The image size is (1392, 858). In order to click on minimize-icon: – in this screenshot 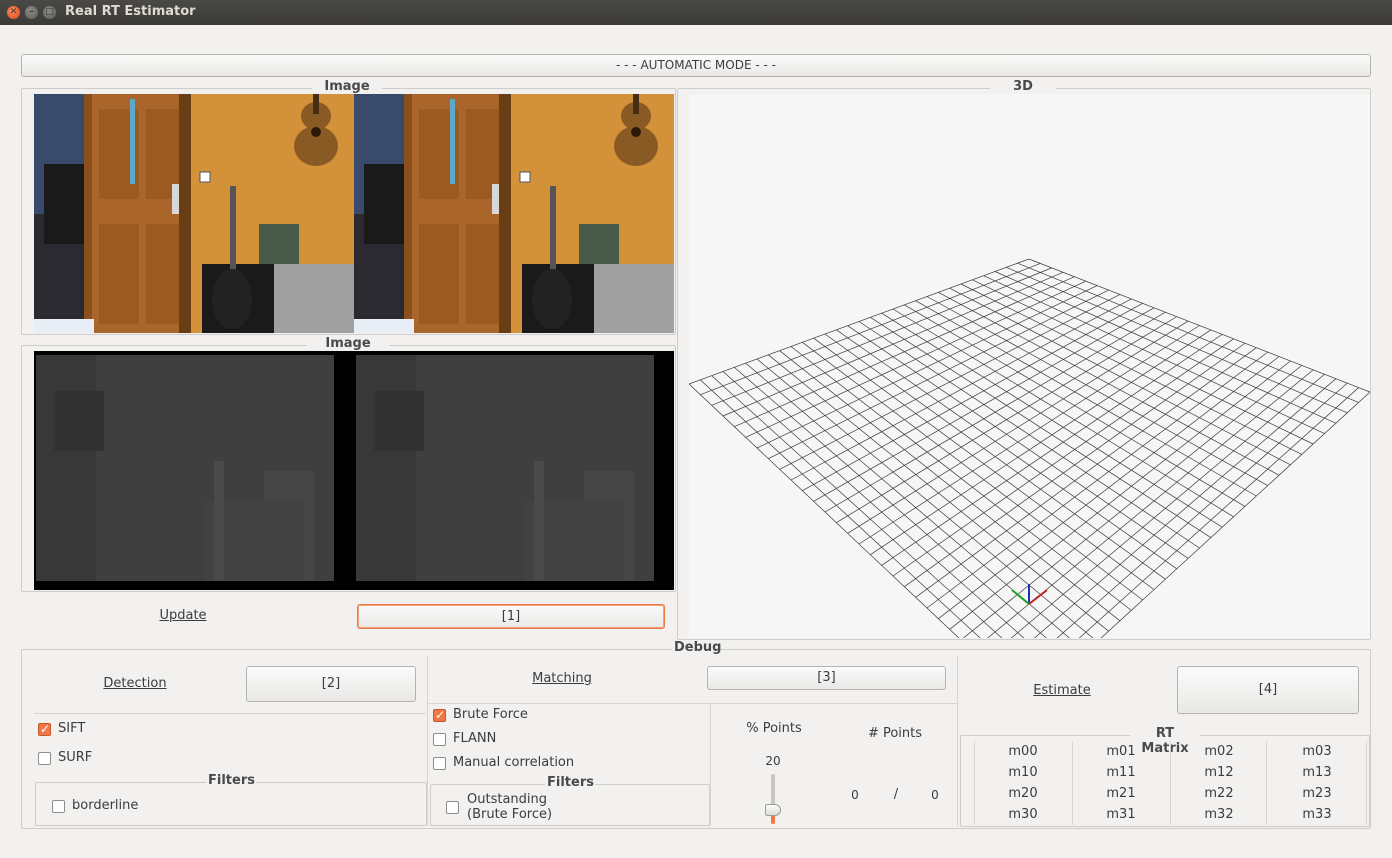, I will do `click(31, 12)`.